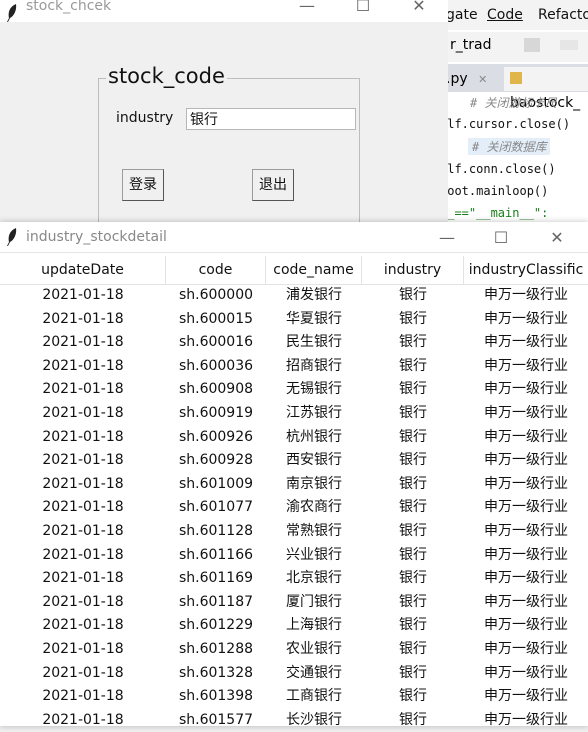 This screenshot has width=588, height=732. I want to click on table-row: 2021-01-18 sh.601577 长沙银行 银行 申万一级行业, so click(294, 720).